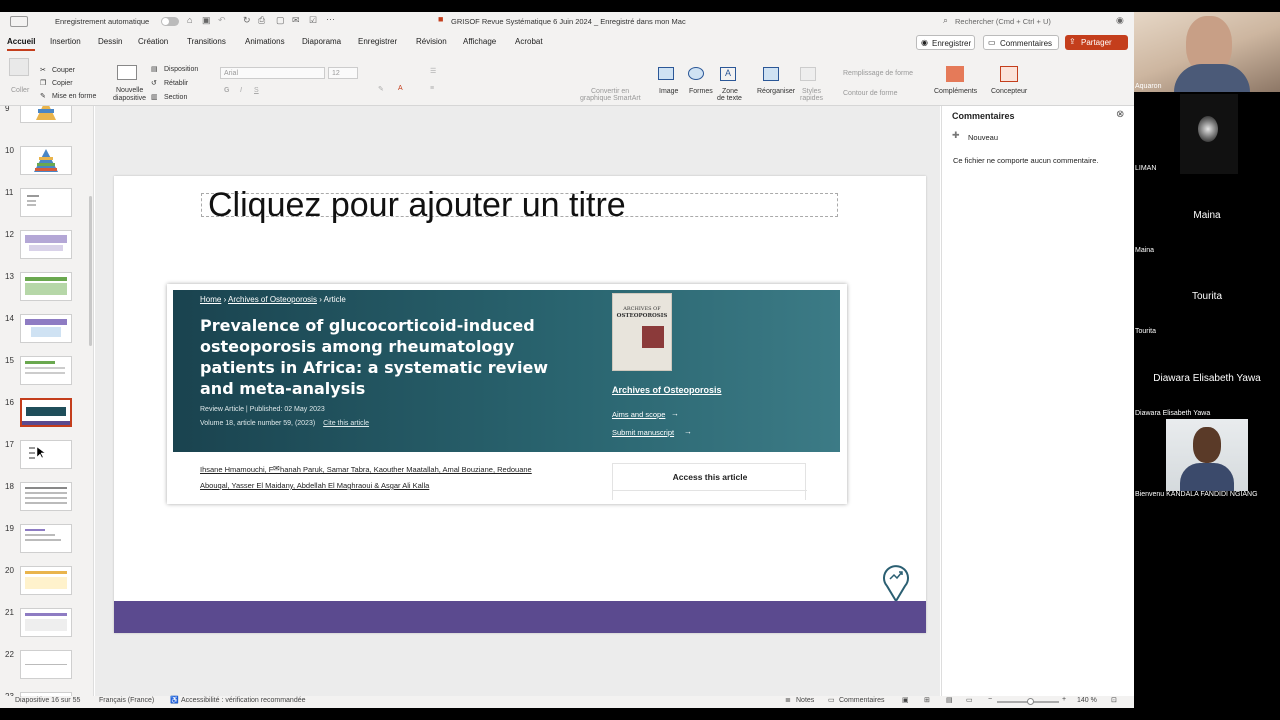 The image size is (1280, 720). I want to click on zoom-in-icon: +, so click(1064, 699).